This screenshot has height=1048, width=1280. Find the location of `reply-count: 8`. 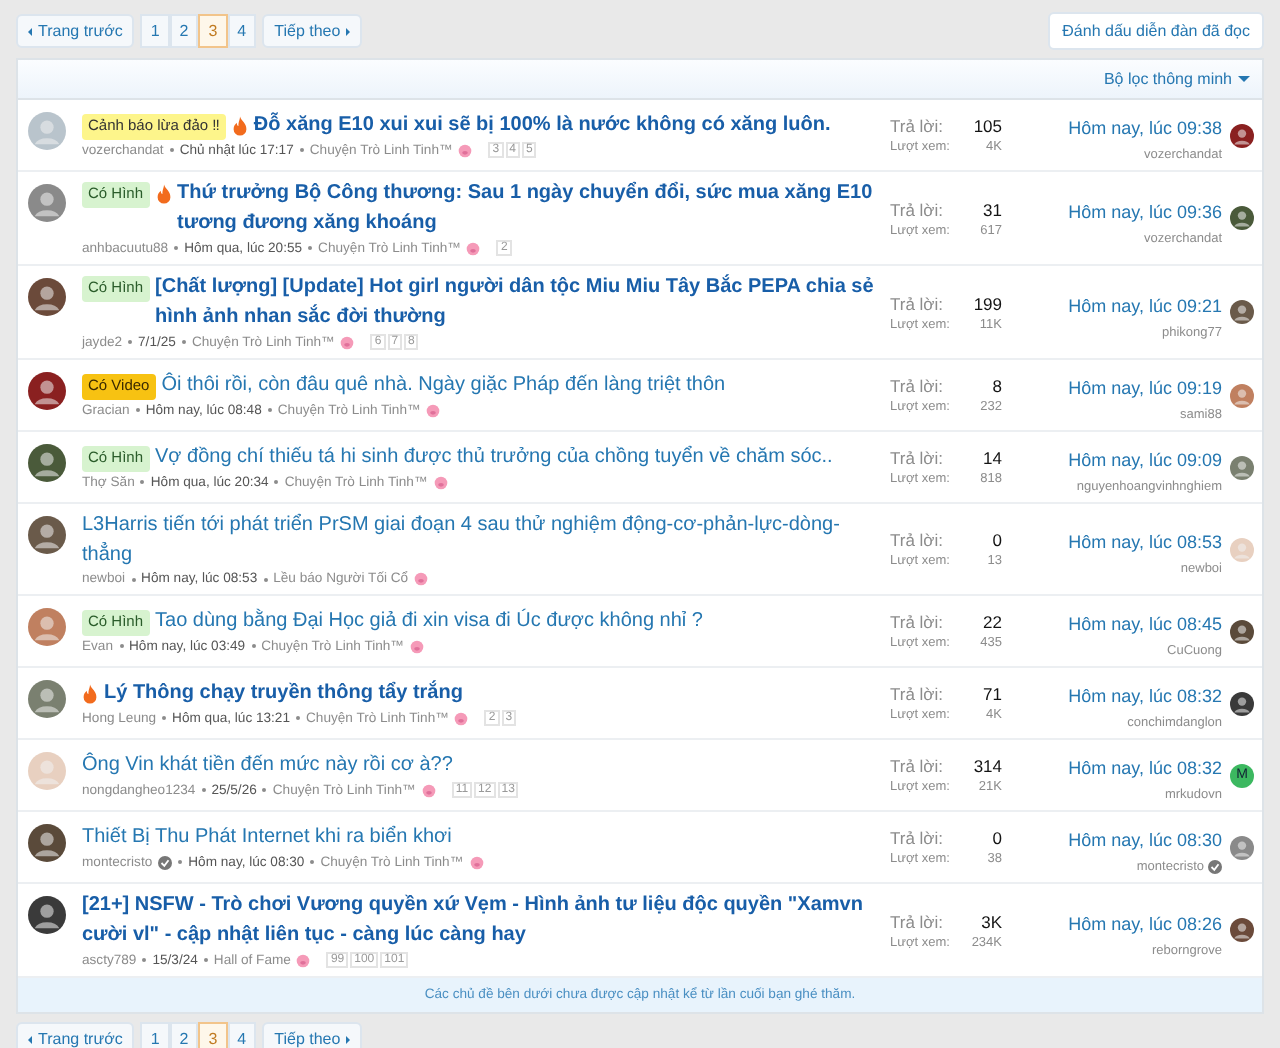

reply-count: 8 is located at coordinates (997, 386).